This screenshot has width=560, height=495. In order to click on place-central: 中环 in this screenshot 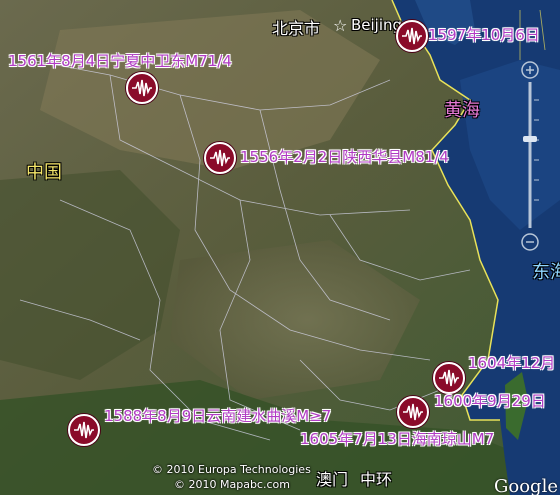, I will do `click(376, 479)`.